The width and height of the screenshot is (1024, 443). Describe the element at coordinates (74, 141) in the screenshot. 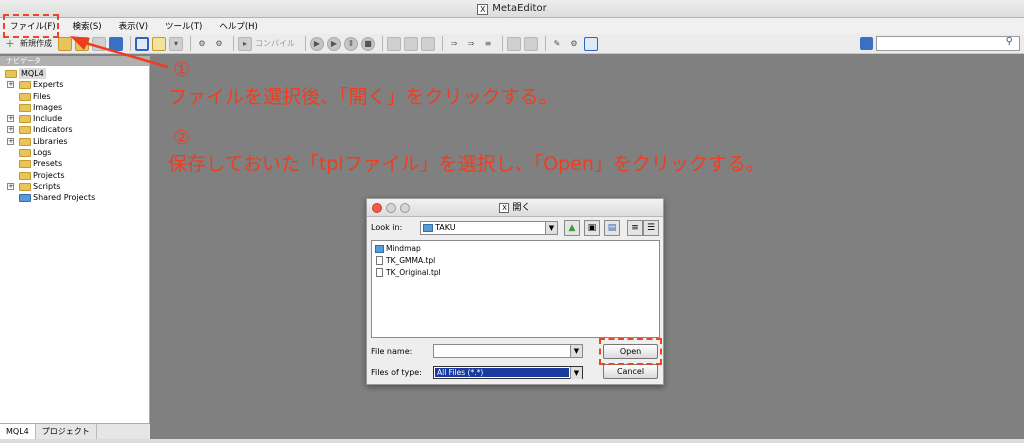

I see `tree-item-libraries: + Libraries` at that location.